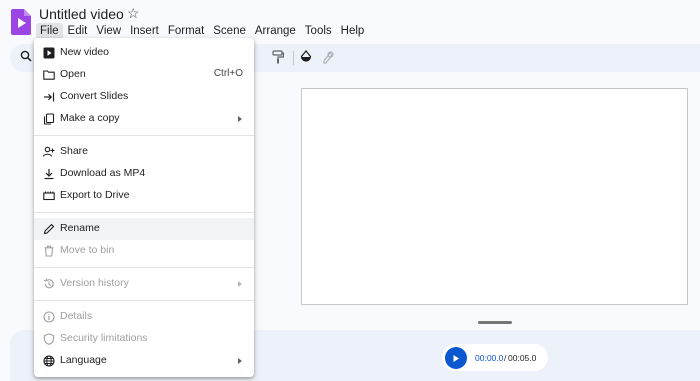 This screenshot has width=700, height=381. What do you see at coordinates (522, 358) in the screenshot?
I see `total-duration: 00:05.0` at bounding box center [522, 358].